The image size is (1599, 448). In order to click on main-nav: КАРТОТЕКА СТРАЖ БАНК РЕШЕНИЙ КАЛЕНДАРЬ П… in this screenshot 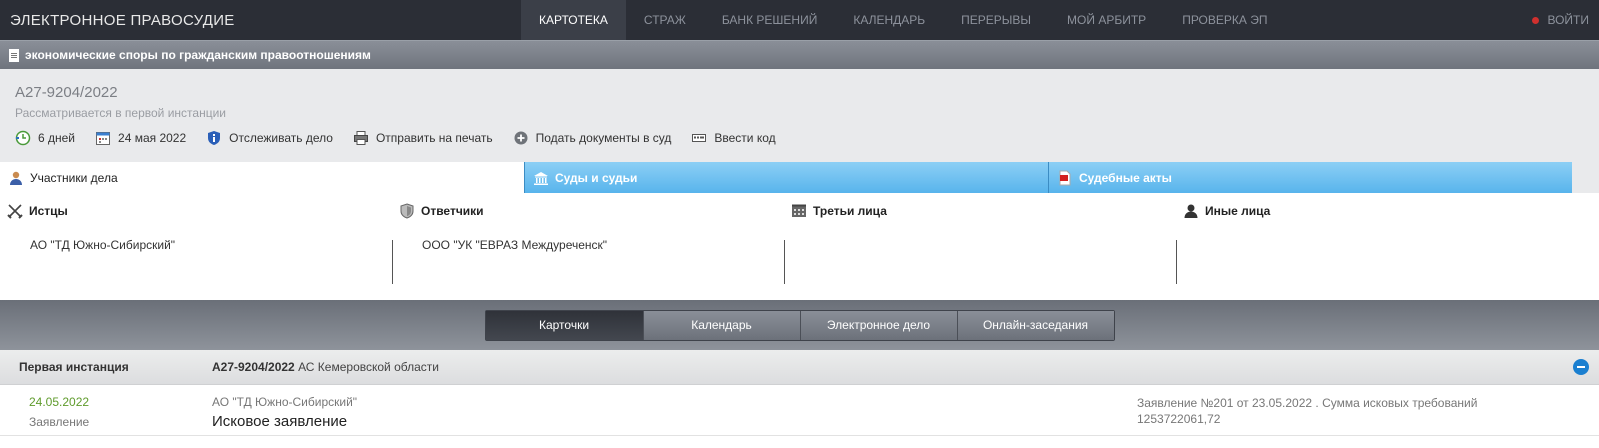, I will do `click(903, 20)`.